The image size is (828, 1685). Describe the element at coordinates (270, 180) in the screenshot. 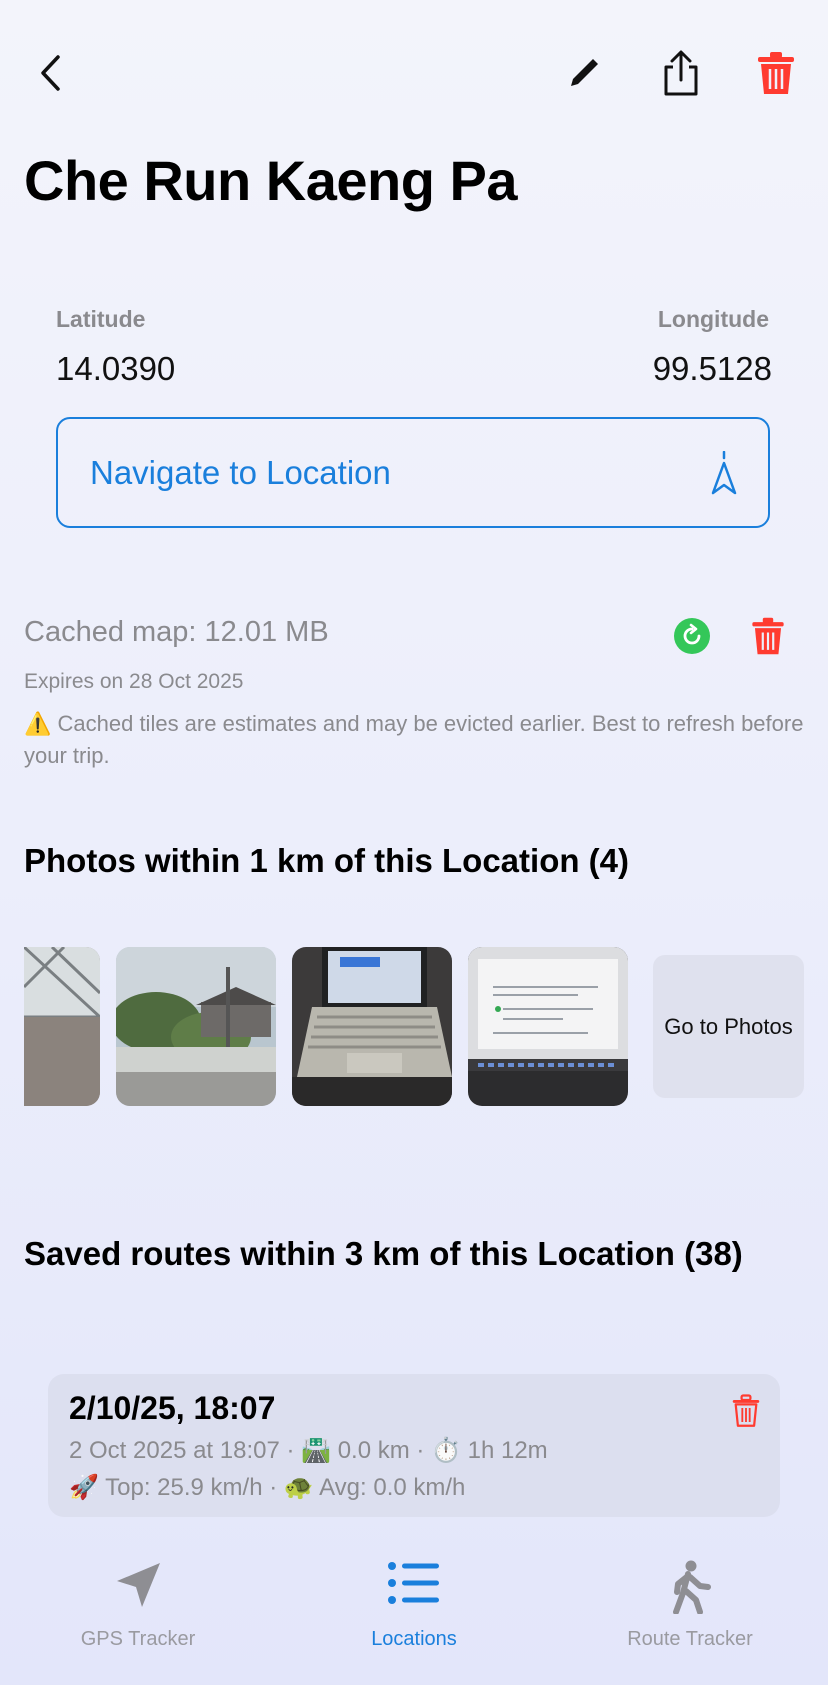

I see `page-title: Che Run Kaeng Pa` at that location.